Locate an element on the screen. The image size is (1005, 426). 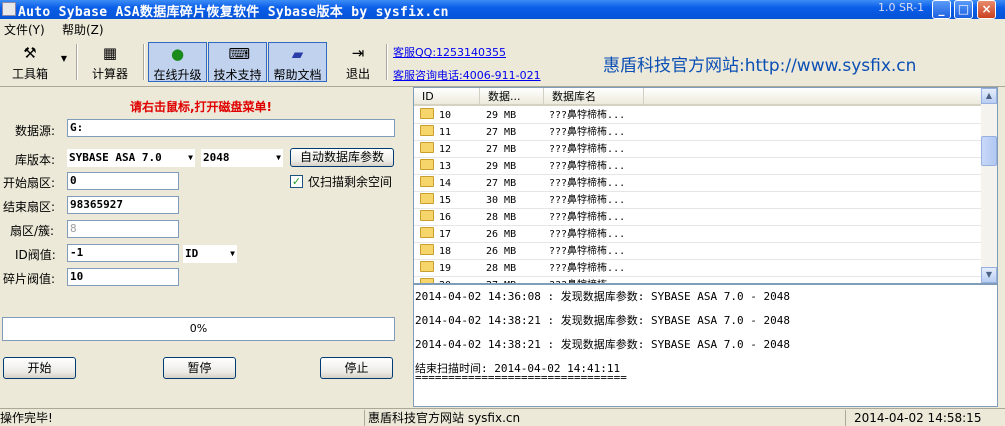
online-upgrade-button: ● 在线升级 is located at coordinates (177, 62).